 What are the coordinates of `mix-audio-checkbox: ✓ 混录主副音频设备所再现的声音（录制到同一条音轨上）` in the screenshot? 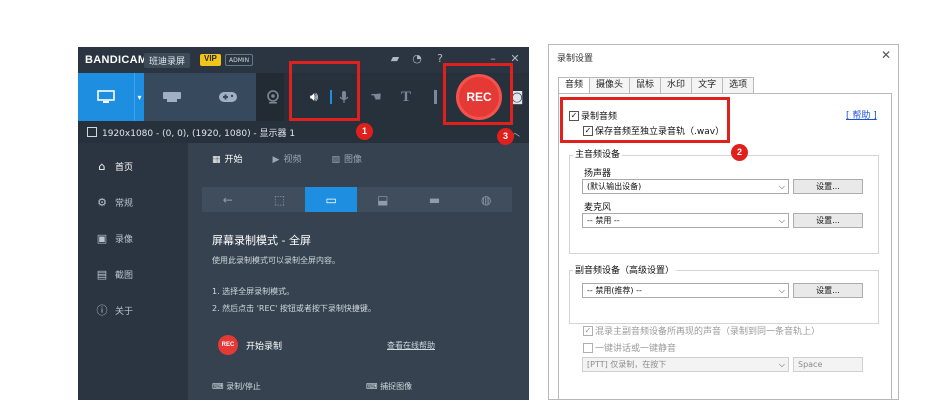 It's located at (701, 330).